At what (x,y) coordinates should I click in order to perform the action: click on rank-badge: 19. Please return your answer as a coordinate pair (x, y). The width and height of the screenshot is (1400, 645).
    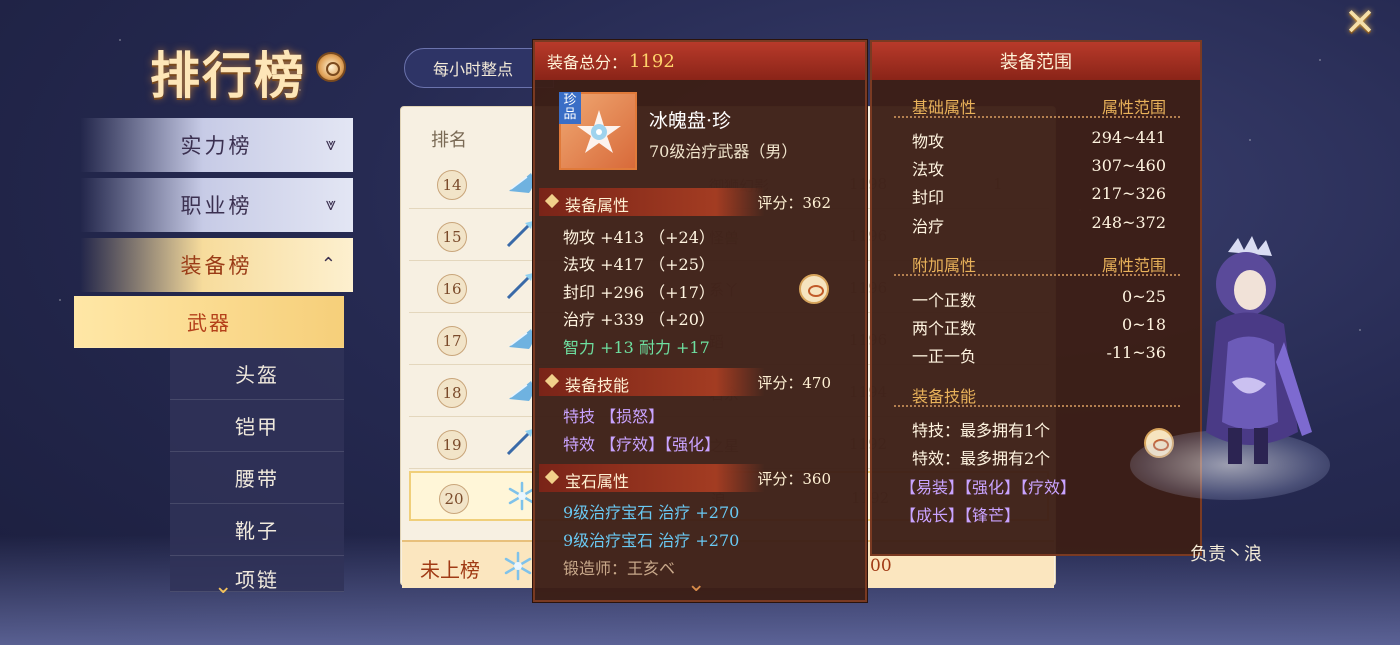
    Looking at the image, I should click on (452, 445).